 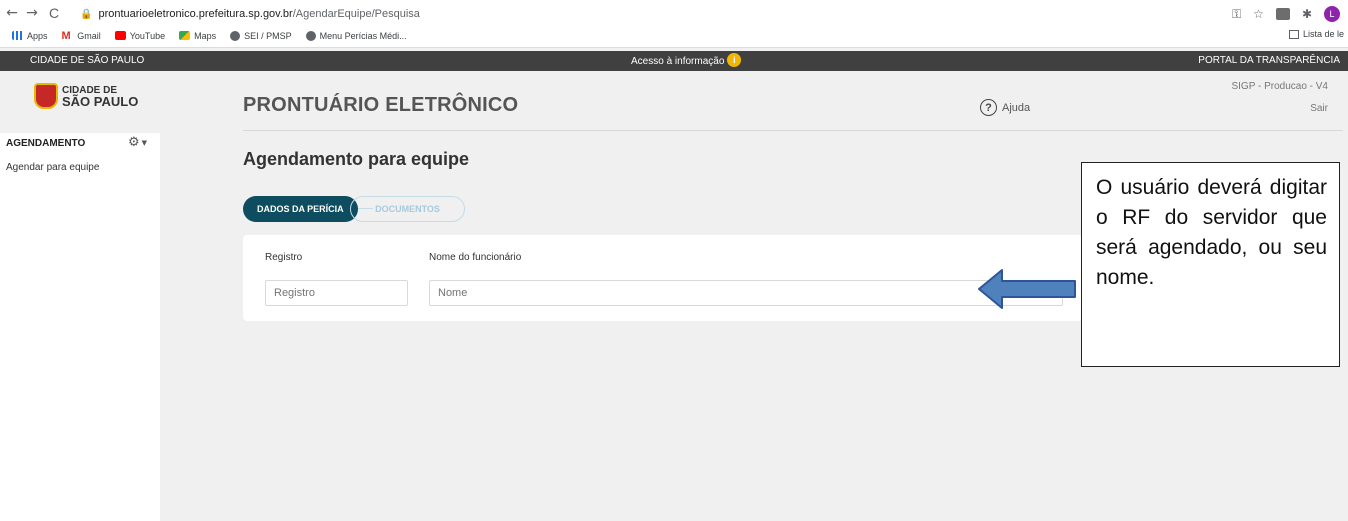 What do you see at coordinates (81, 36) in the screenshot?
I see `bookmark-gmail: M Gmail` at bounding box center [81, 36].